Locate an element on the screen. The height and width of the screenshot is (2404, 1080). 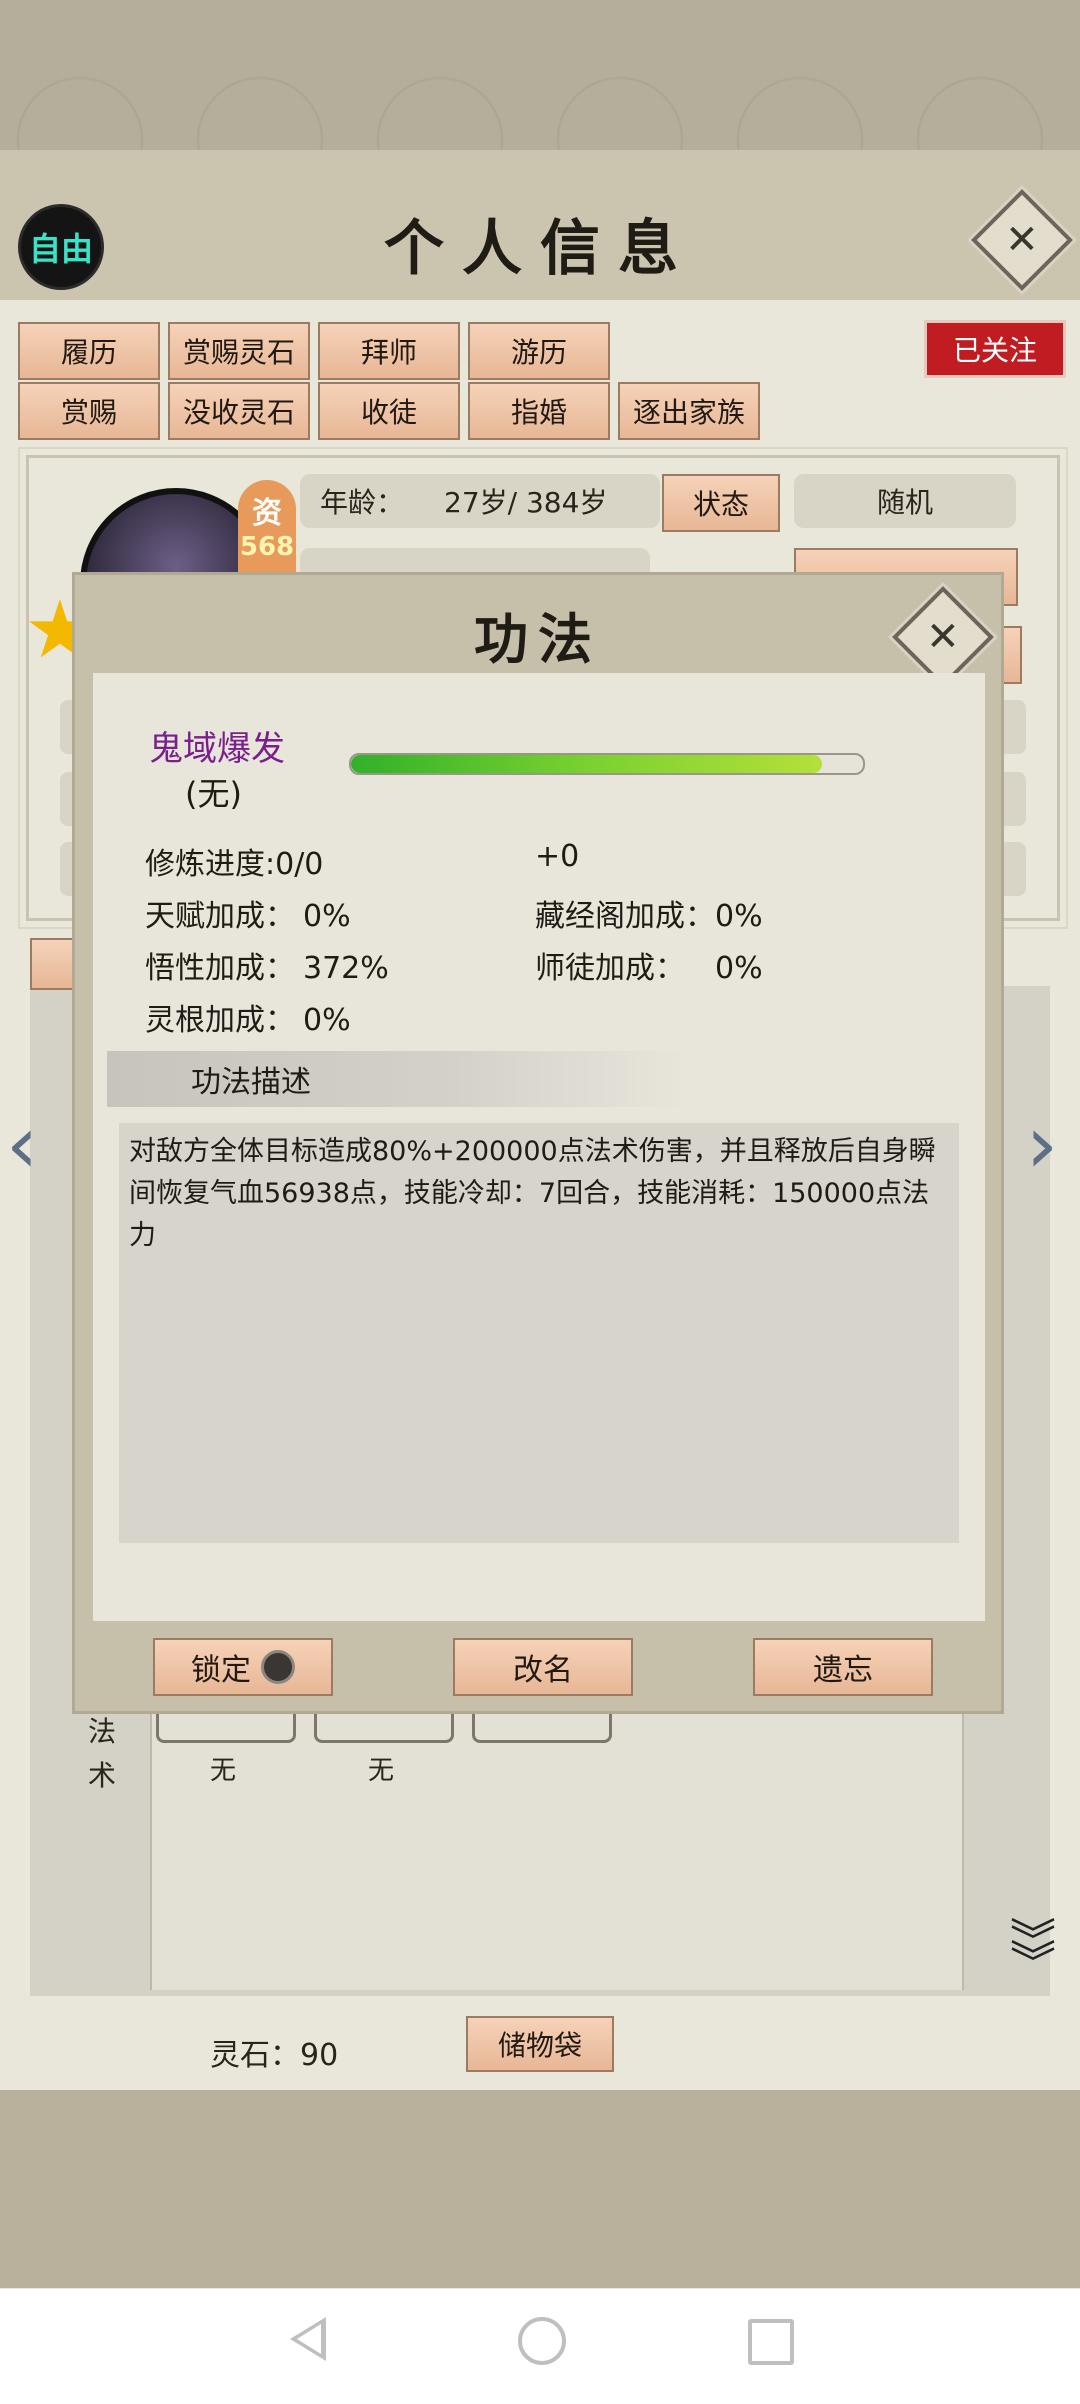
library-value: 0% is located at coordinates (739, 916).